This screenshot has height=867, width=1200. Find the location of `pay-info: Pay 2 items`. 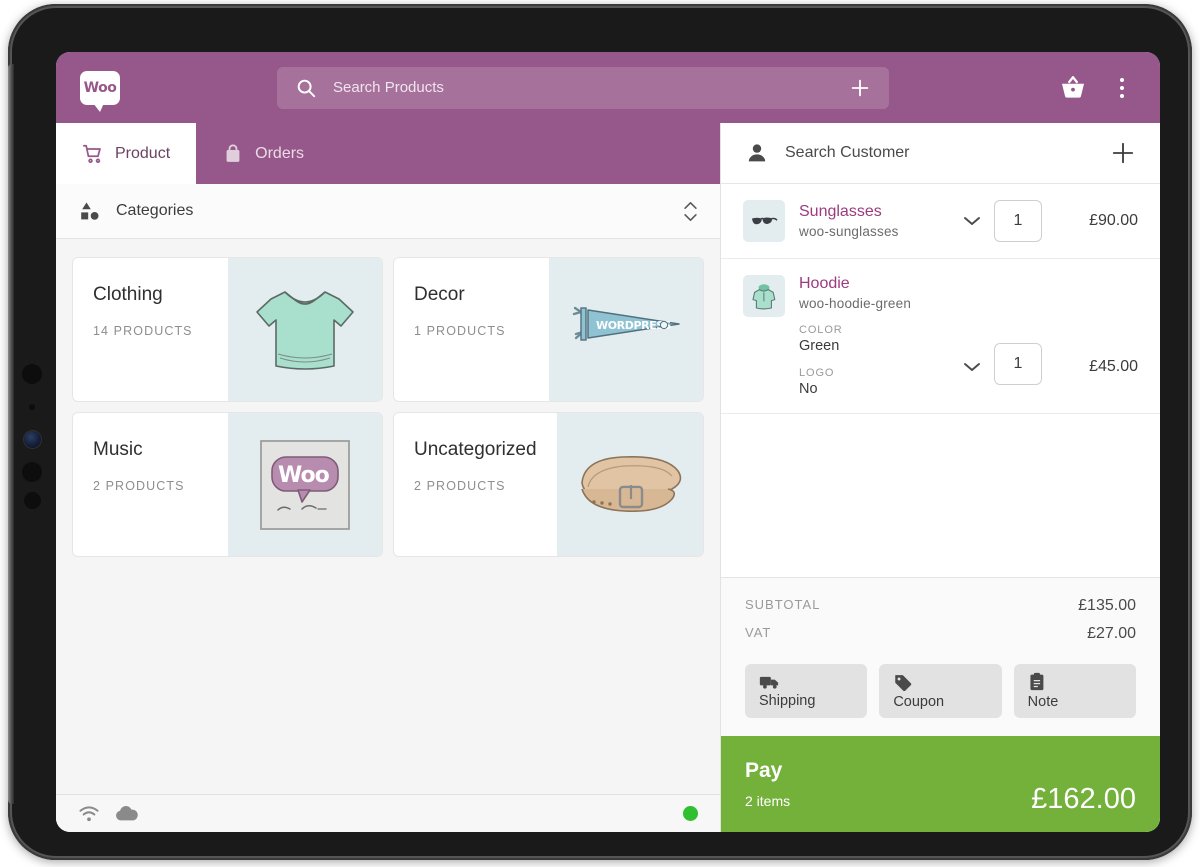

pay-info: Pay 2 items is located at coordinates (888, 784).